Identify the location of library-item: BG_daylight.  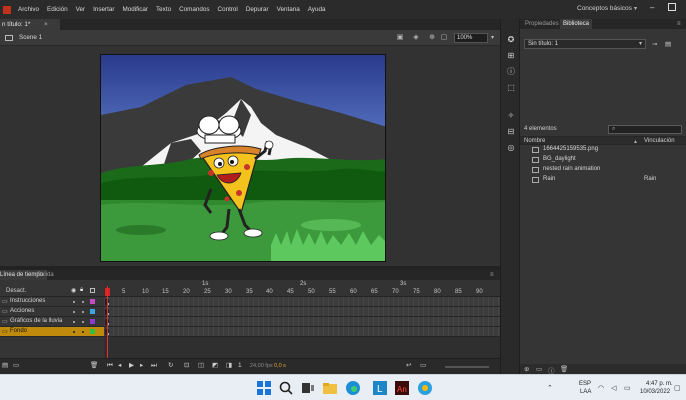
(603, 160).